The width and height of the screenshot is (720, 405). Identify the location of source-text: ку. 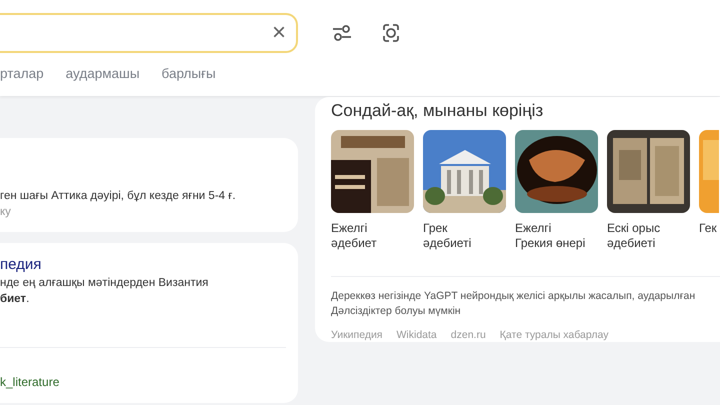
(6, 212).